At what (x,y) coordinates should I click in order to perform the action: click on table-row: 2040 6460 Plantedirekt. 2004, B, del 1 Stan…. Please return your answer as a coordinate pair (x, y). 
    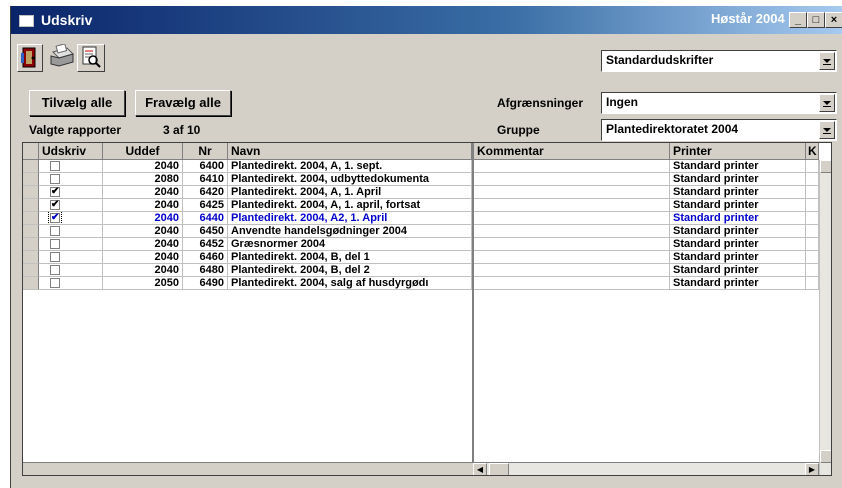
    Looking at the image, I should click on (427, 257).